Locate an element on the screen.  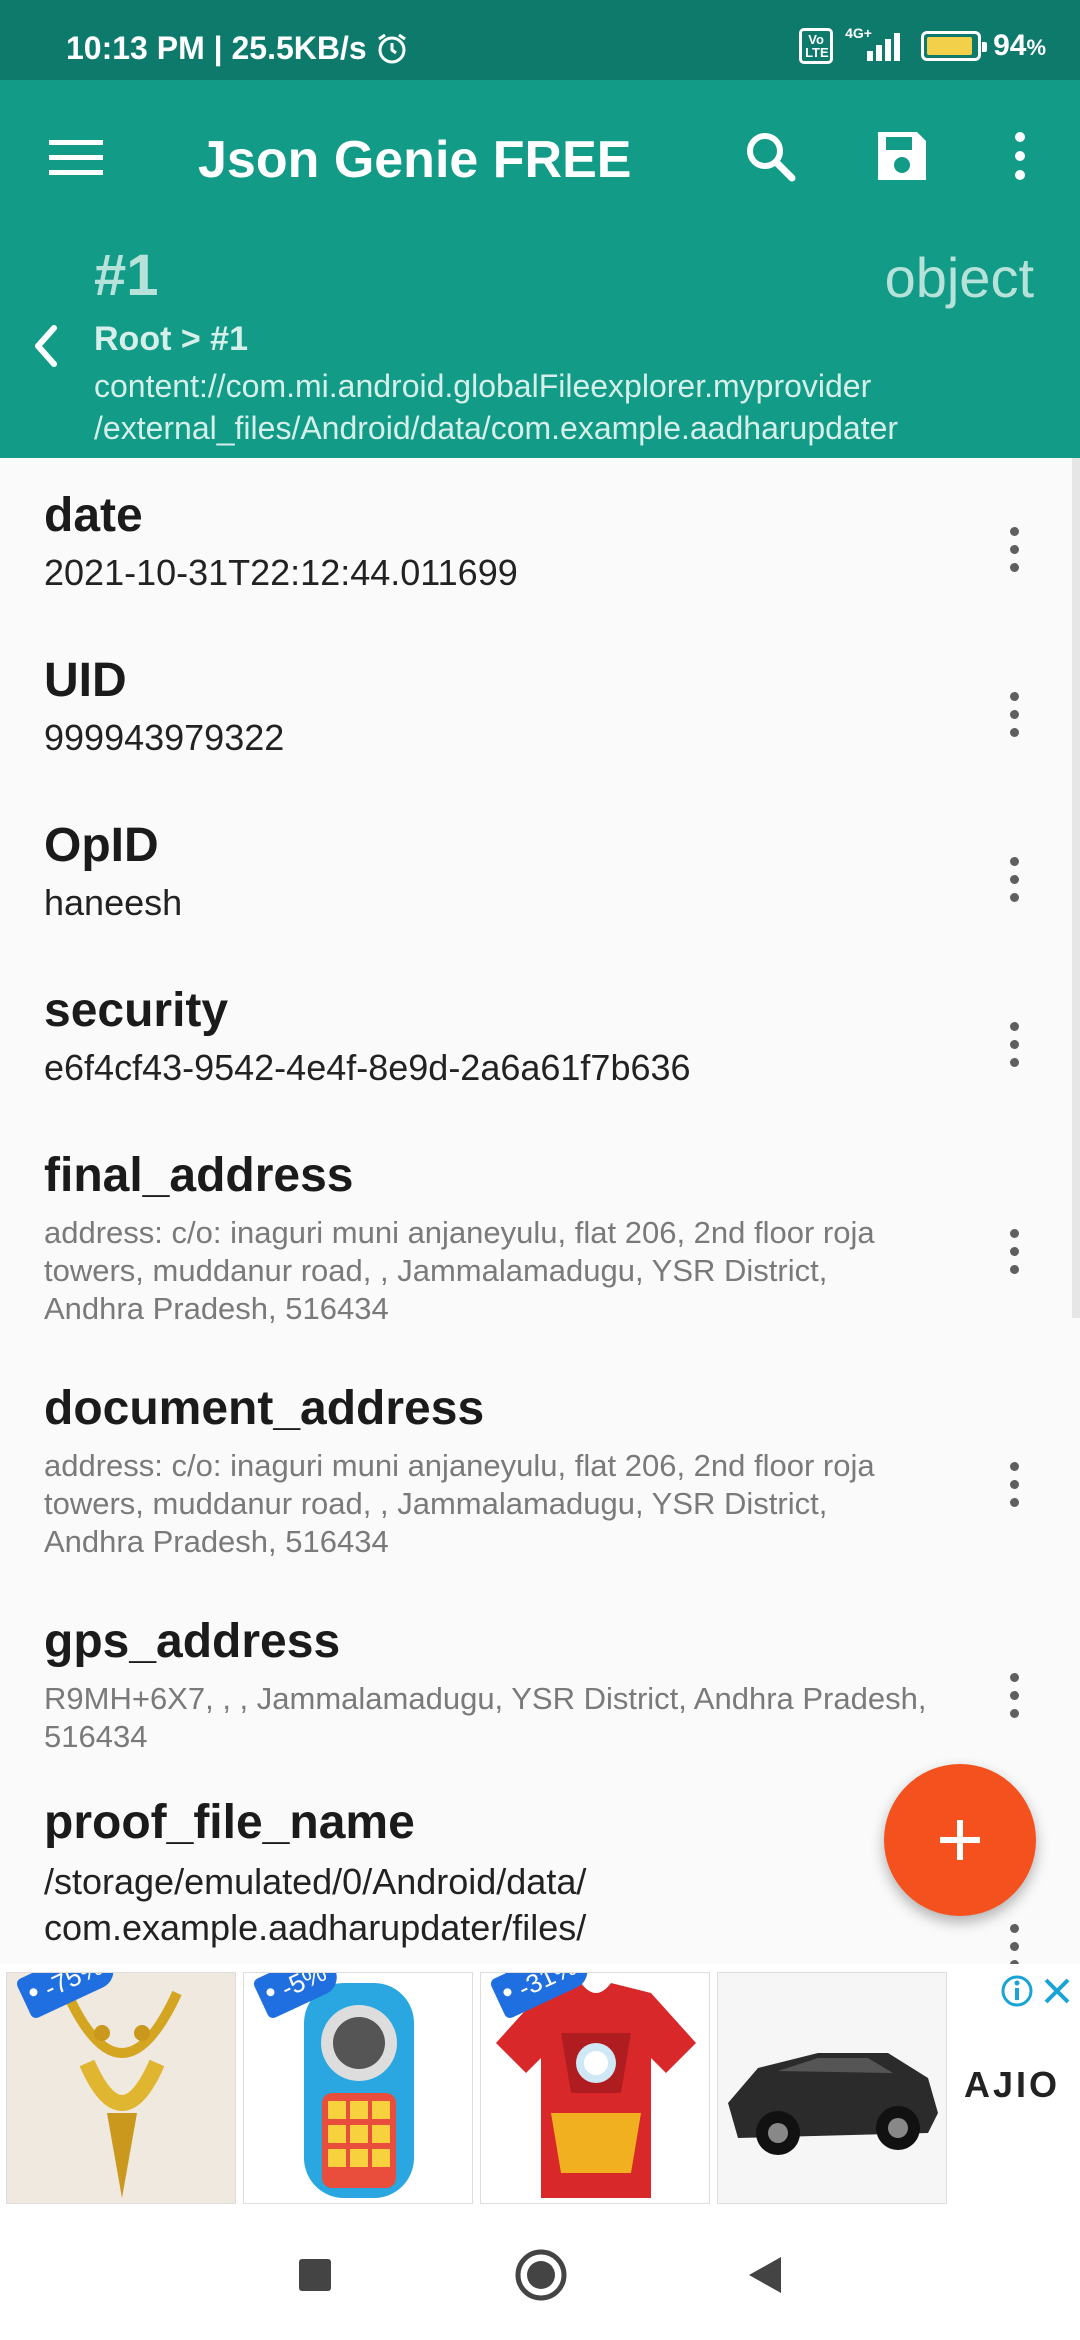
ad-tile-tshirt: -31% is located at coordinates (595, 2088).